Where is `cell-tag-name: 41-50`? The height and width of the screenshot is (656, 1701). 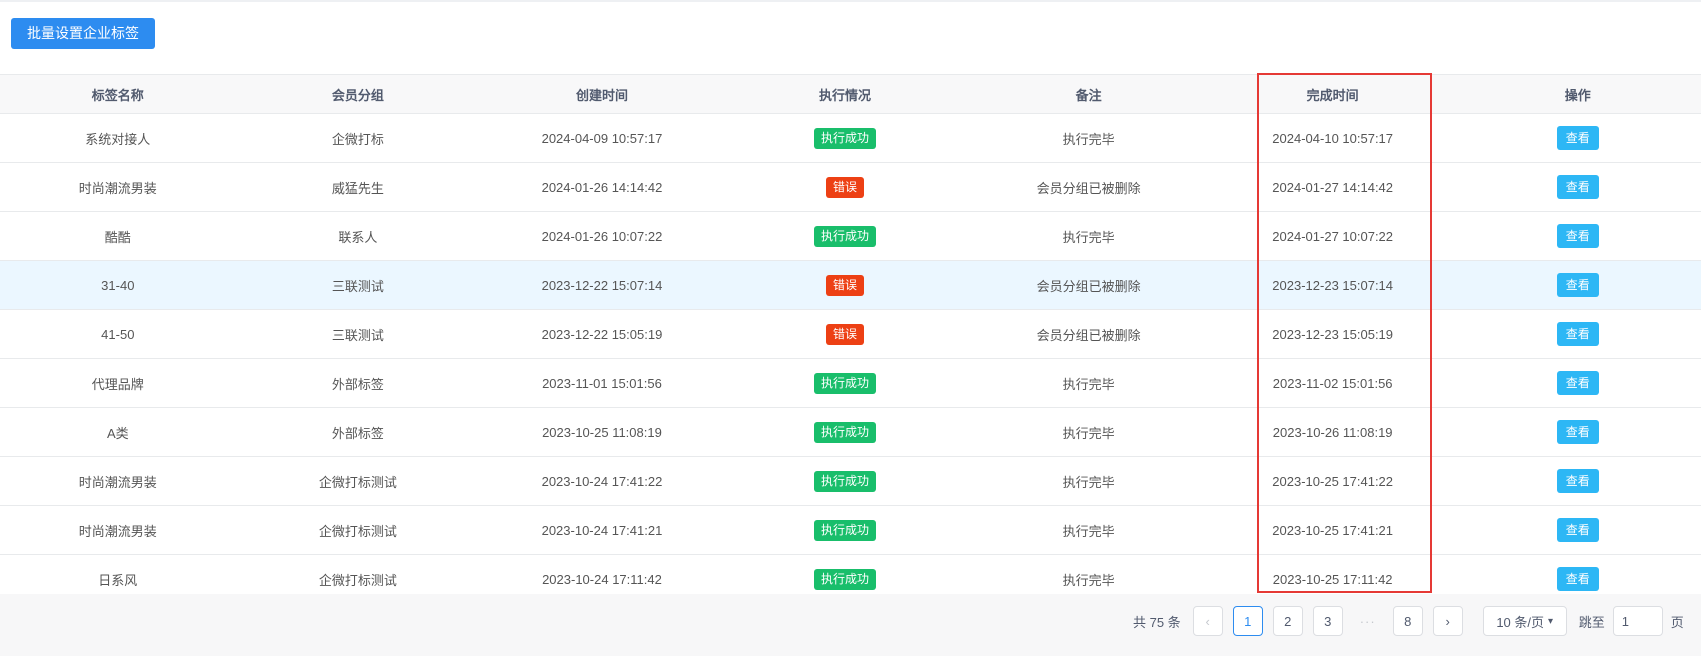 cell-tag-name: 41-50 is located at coordinates (118, 334).